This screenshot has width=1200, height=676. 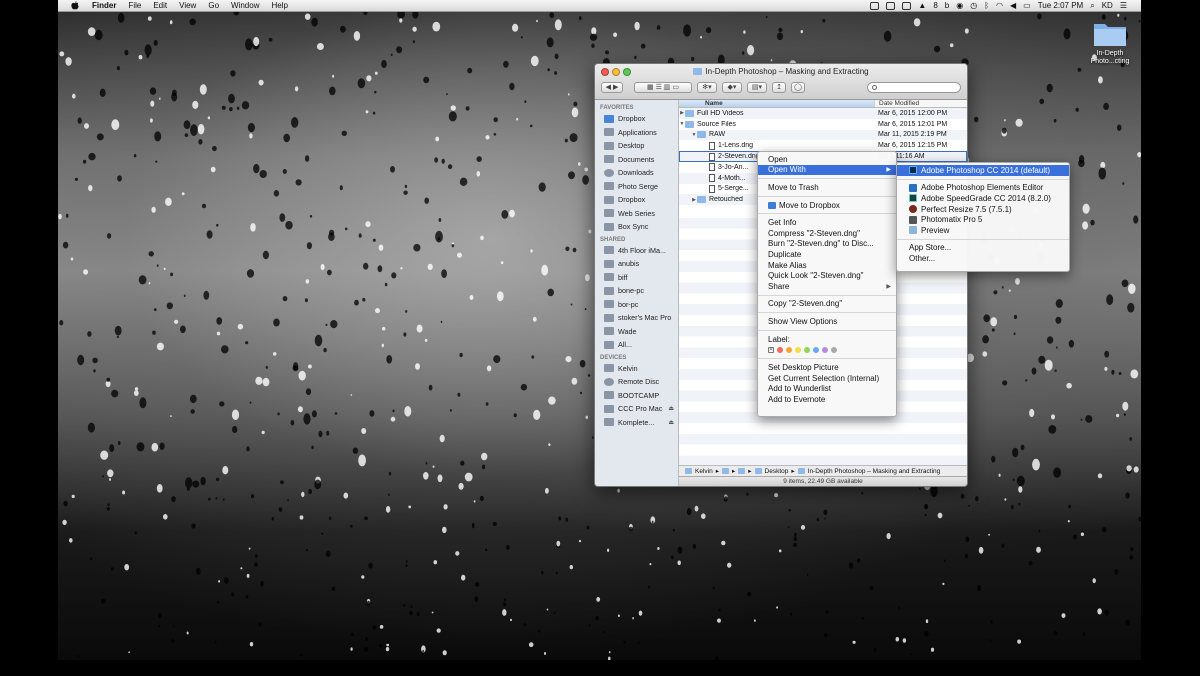 What do you see at coordinates (1061, 5) in the screenshot?
I see `clock: Tue 2:07 PM` at bounding box center [1061, 5].